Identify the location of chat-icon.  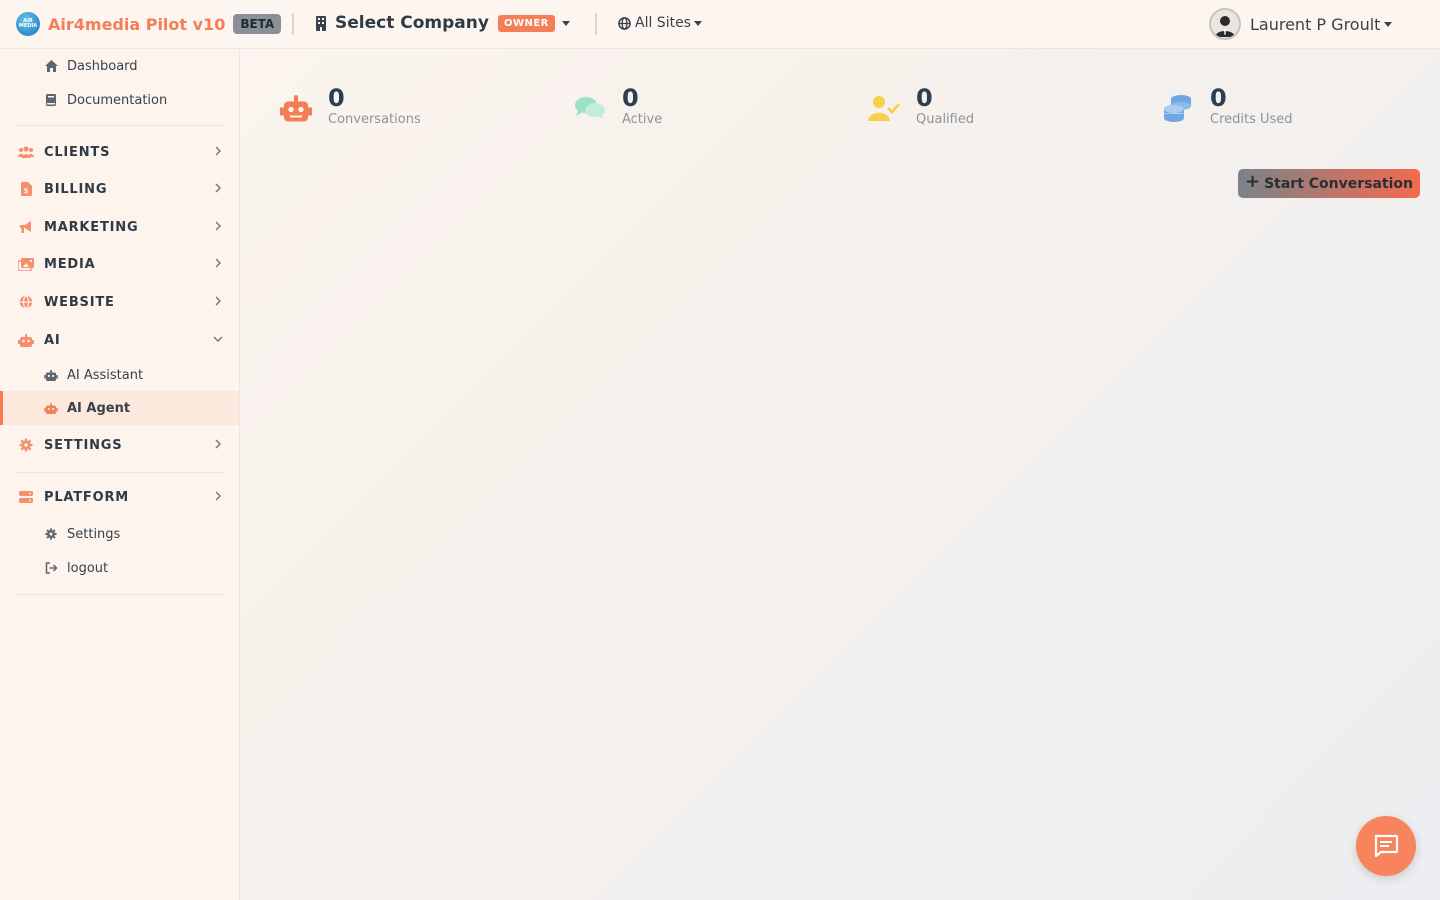
(1386, 846).